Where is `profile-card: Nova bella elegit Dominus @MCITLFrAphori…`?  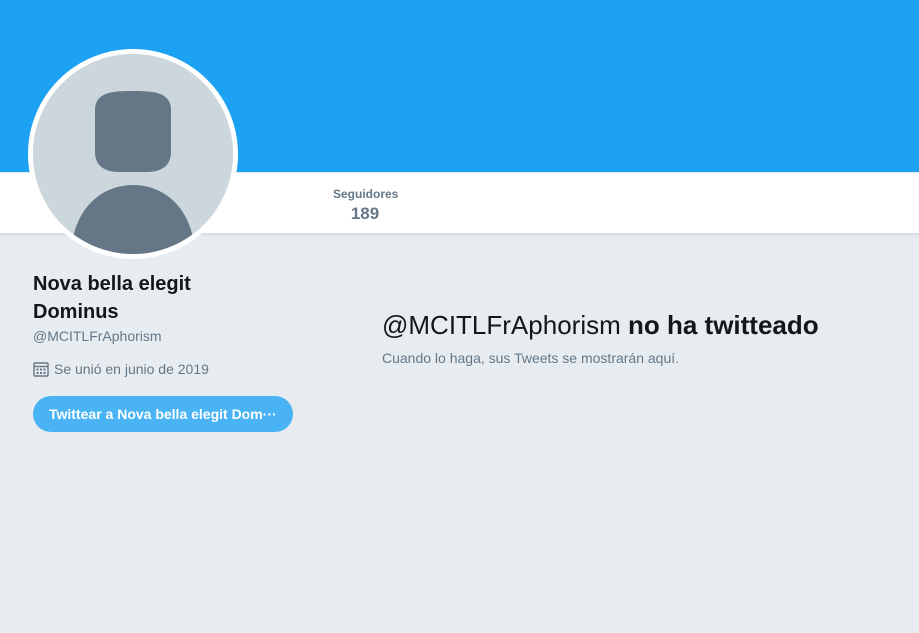 profile-card: Nova bella elegit Dominus @MCITLFrAphori… is located at coordinates (168, 351).